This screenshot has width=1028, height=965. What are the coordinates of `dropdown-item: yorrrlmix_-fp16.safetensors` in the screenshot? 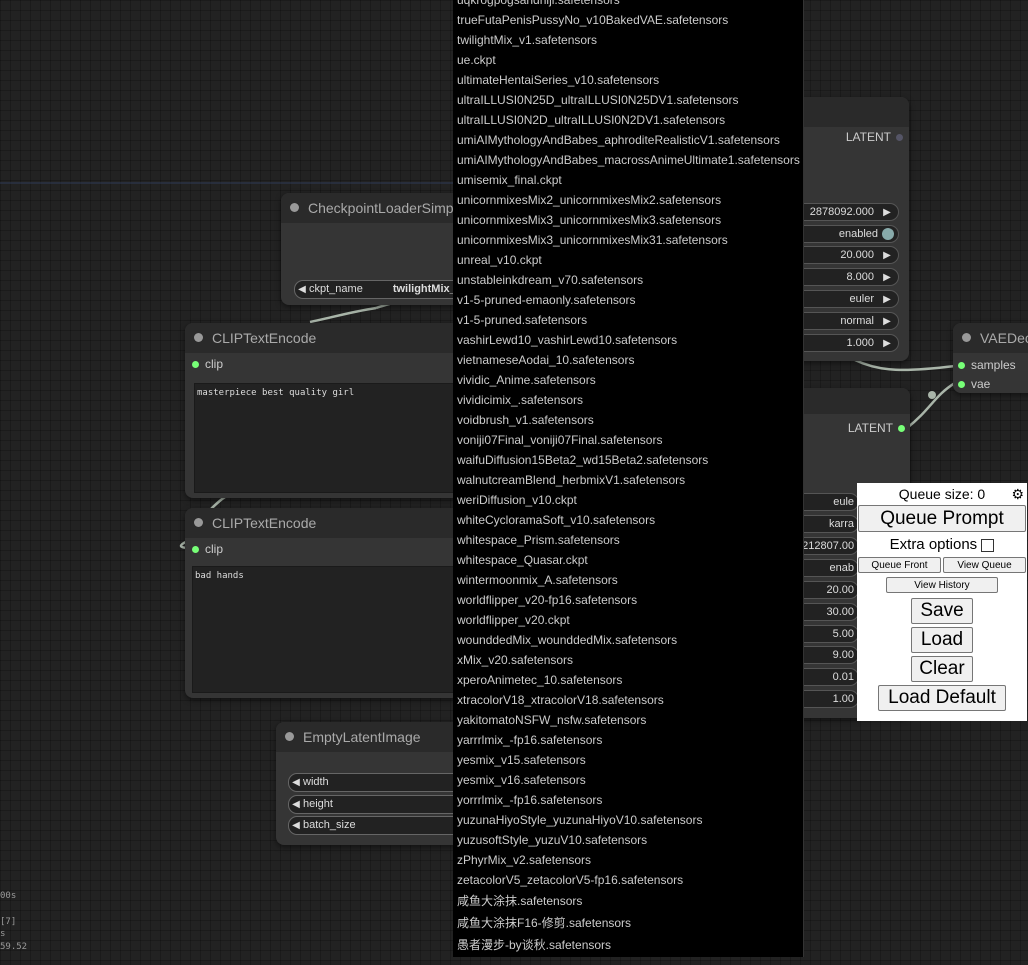 It's located at (628, 800).